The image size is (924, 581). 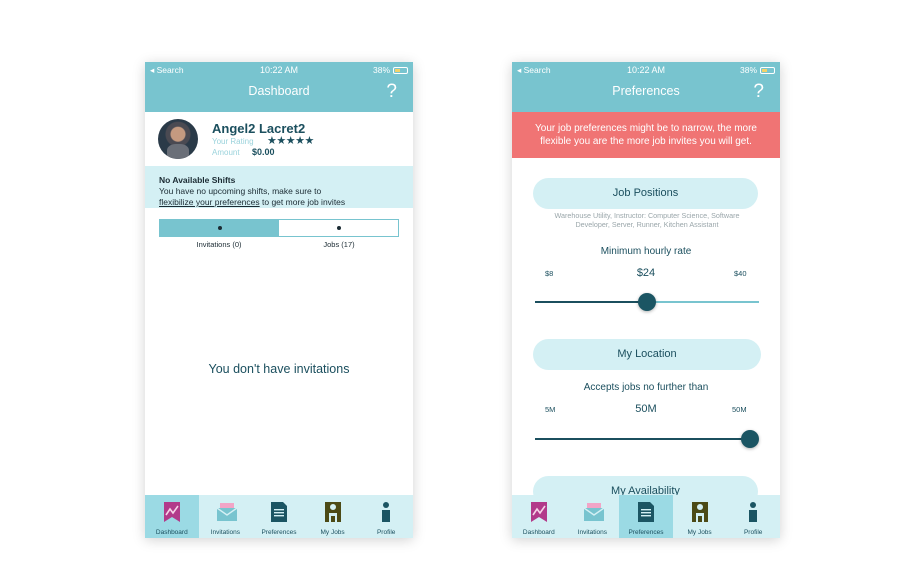 I want to click on hourly-rate-label: Minimum hourly rate, so click(x=646, y=251).